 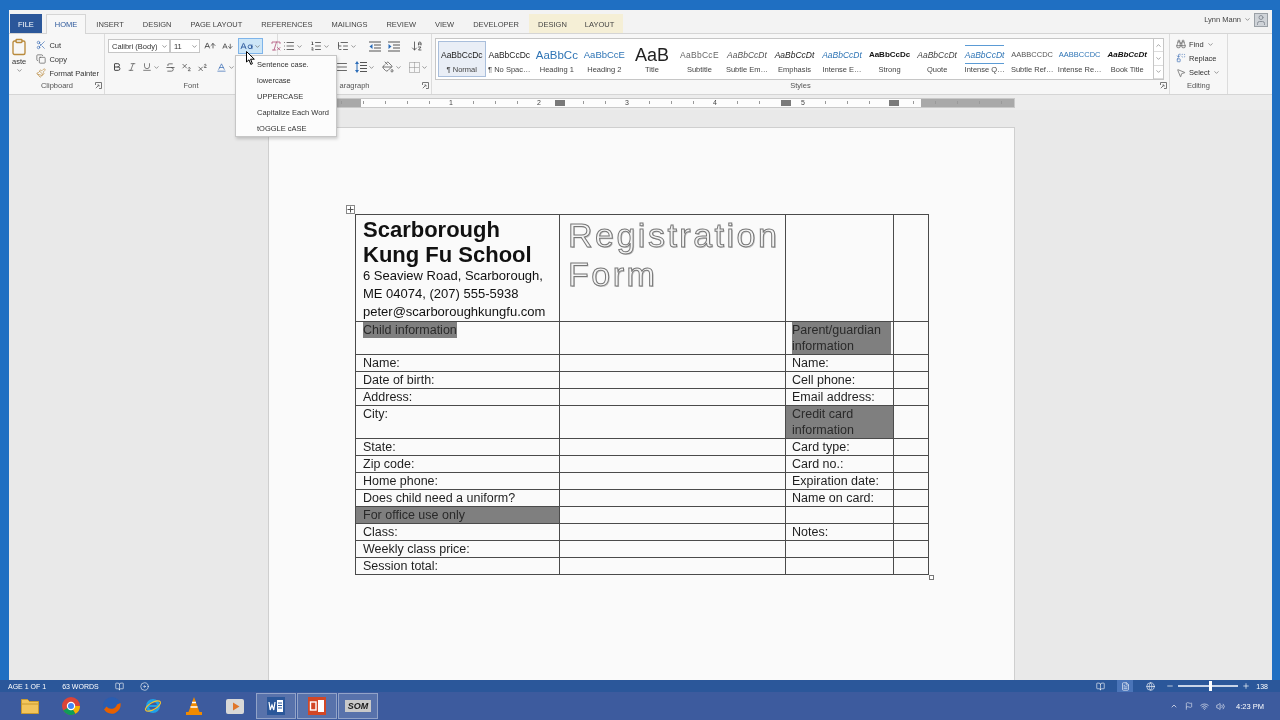 What do you see at coordinates (417, 46) in the screenshot?
I see `sort-button` at bounding box center [417, 46].